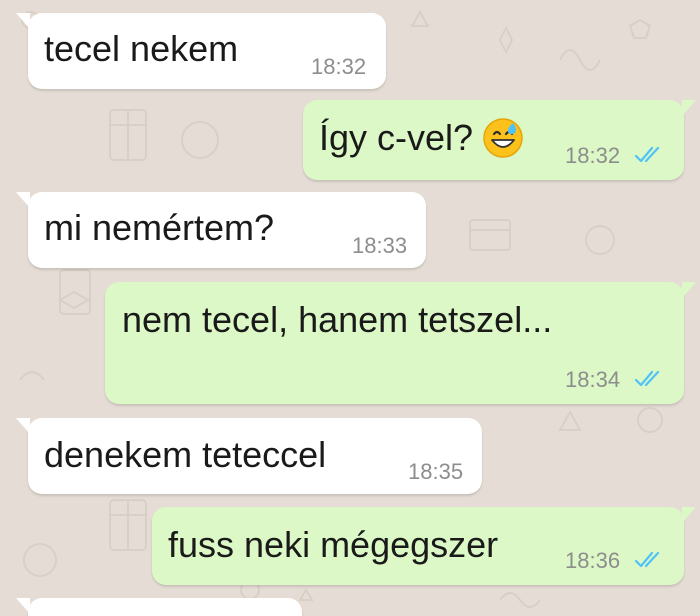 The height and width of the screenshot is (616, 700). I want to click on message-timestamp: 18:34, so click(593, 379).